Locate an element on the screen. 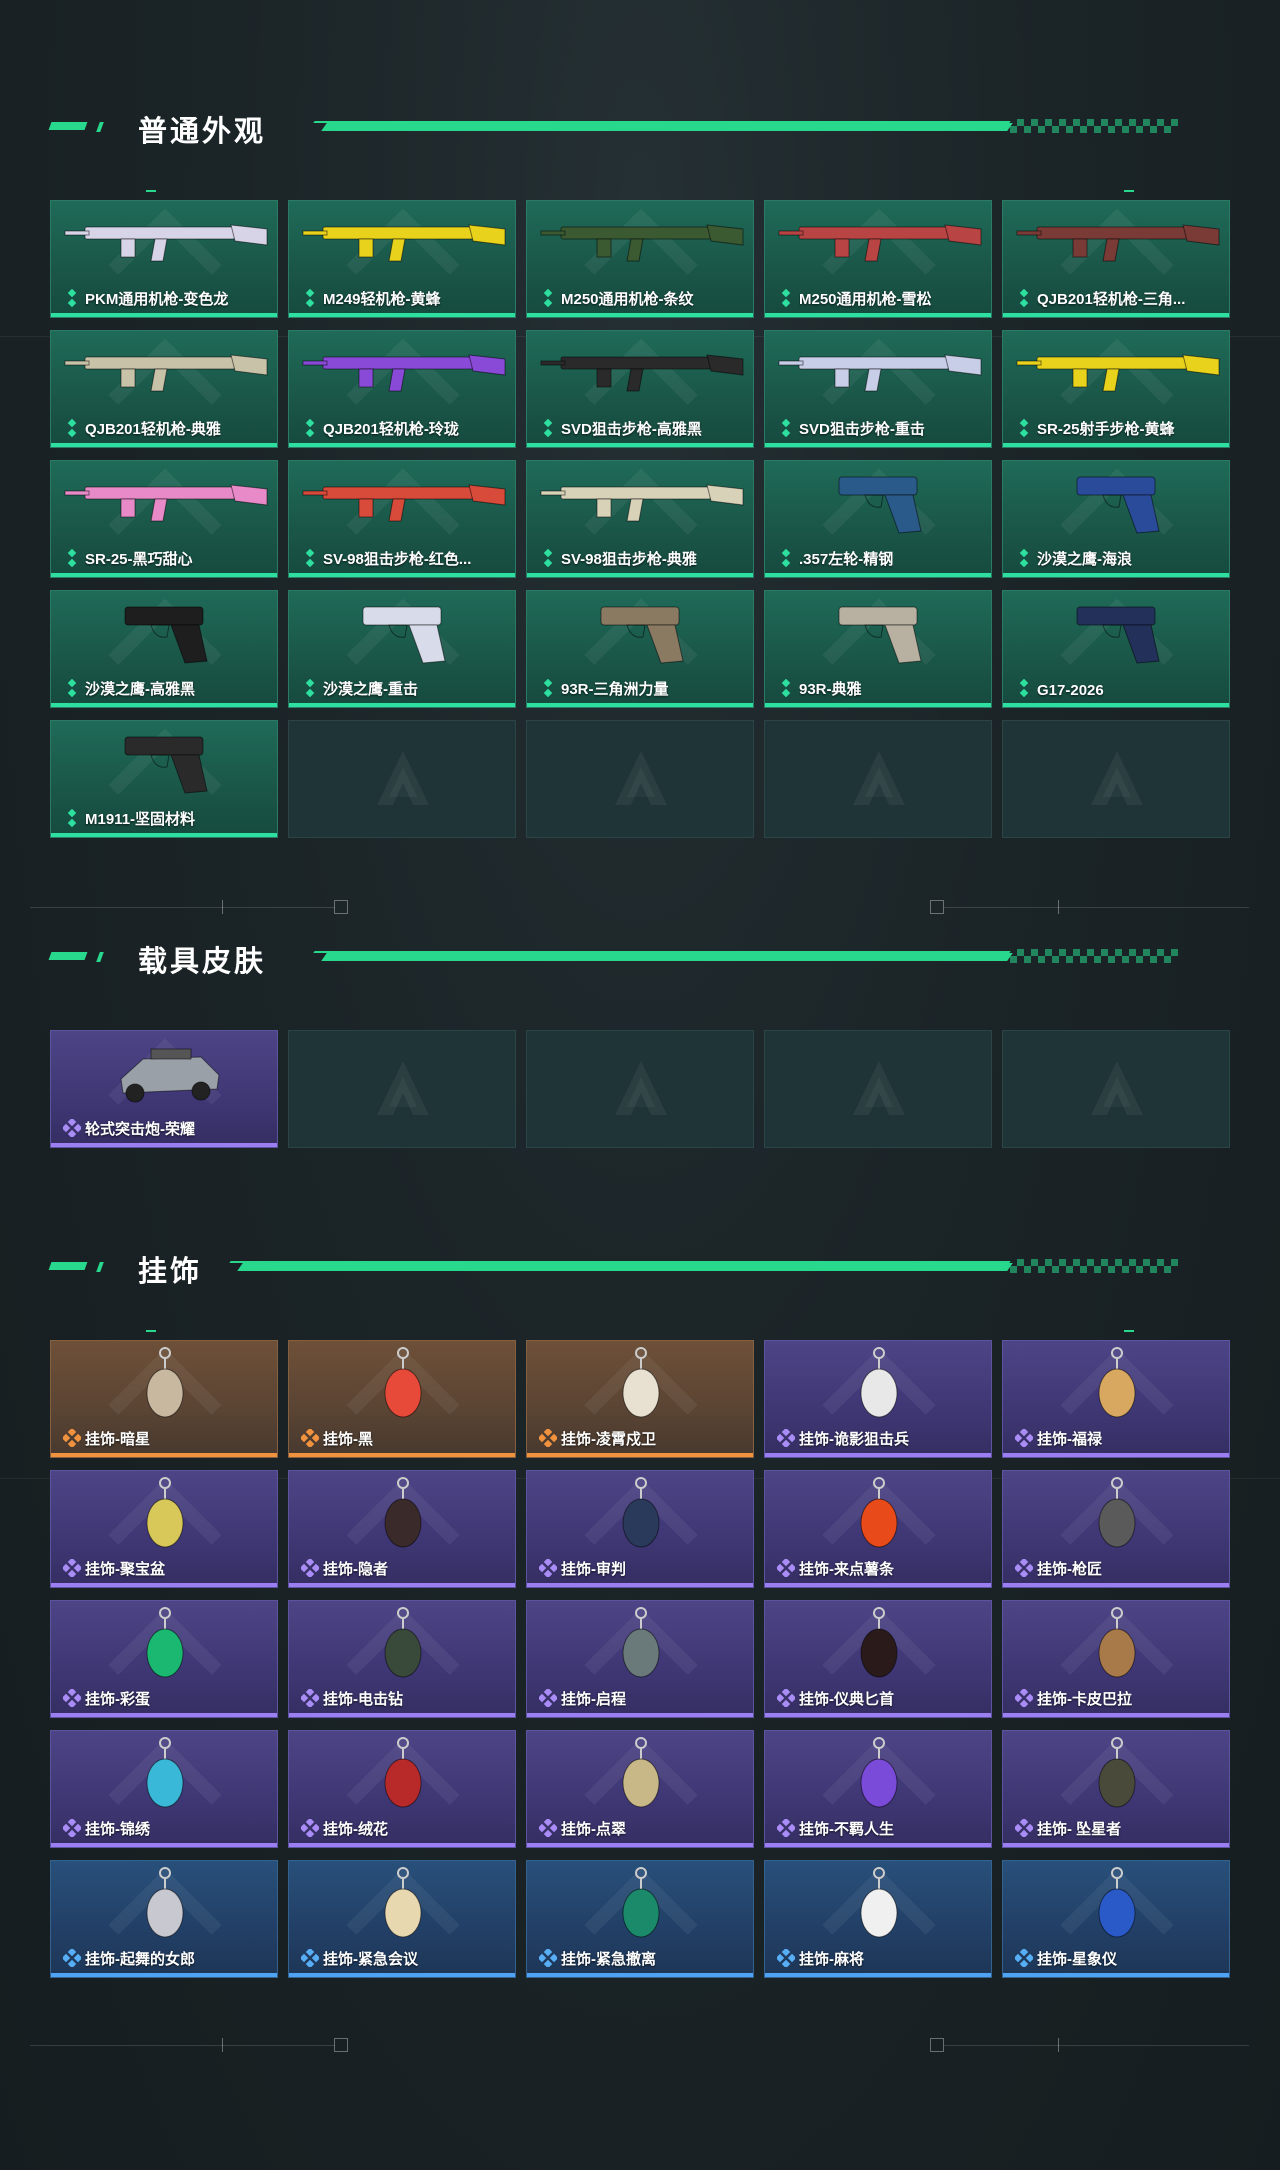 This screenshot has height=2170, width=1280. charm-card: 挂饰-来点薯条 is located at coordinates (878, 1529).